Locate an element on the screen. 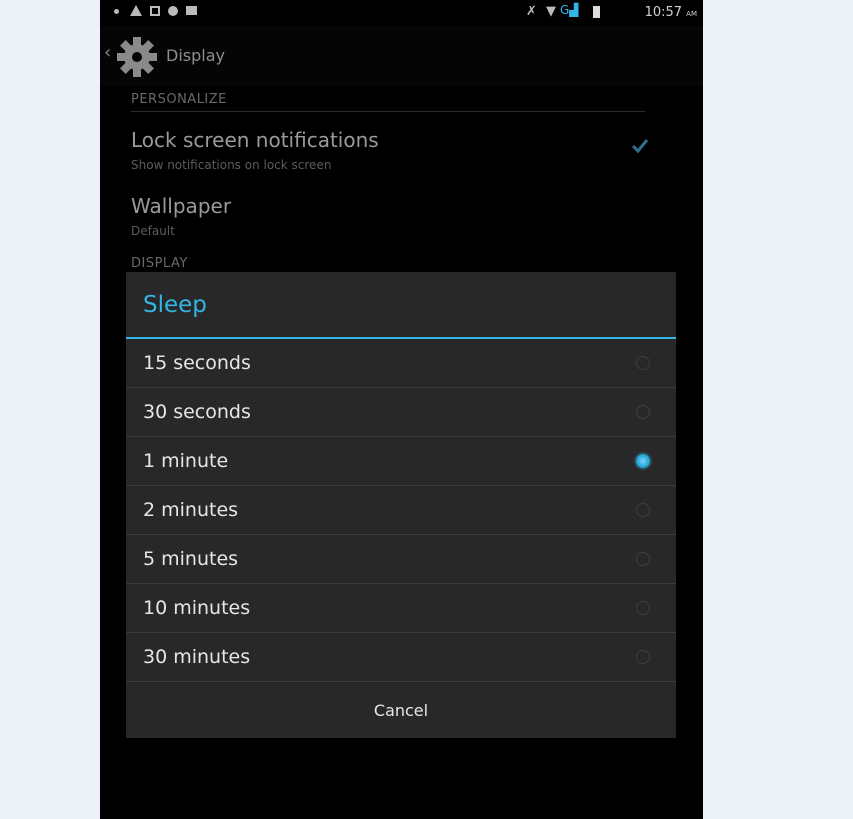 The height and width of the screenshot is (819, 853). option-15-seconds: 15 seconds is located at coordinates (401, 363).